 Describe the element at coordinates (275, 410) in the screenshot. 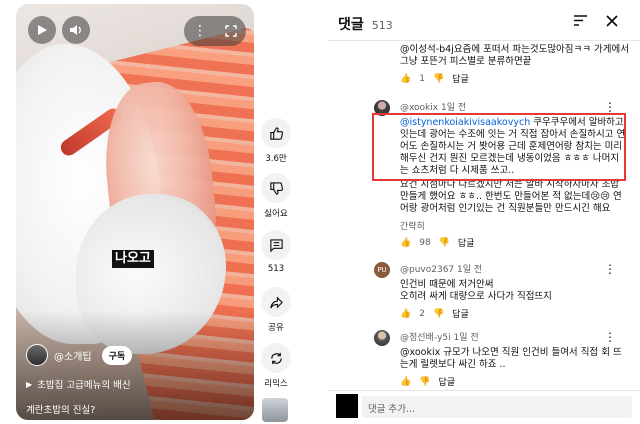

I see `audio-thumbnail` at that location.